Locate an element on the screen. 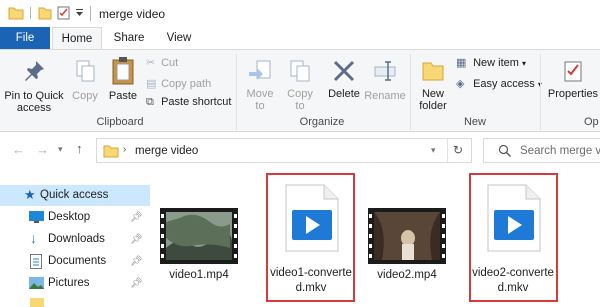 This screenshot has height=307, width=600. delete-x-icon is located at coordinates (344, 71).